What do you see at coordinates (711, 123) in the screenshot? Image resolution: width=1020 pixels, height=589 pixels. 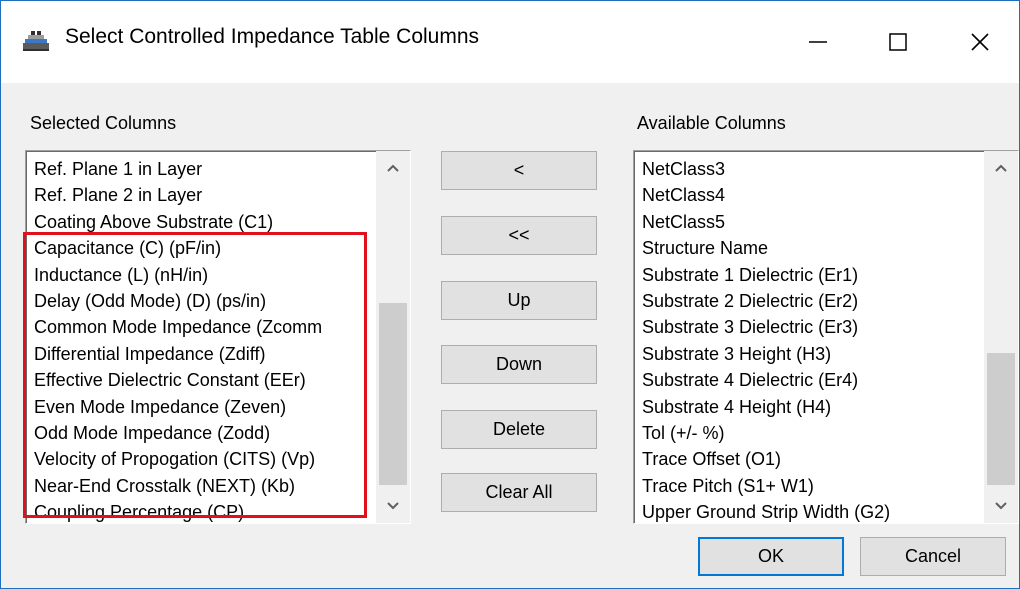 I see `available-columns-label: Available Columns` at bounding box center [711, 123].